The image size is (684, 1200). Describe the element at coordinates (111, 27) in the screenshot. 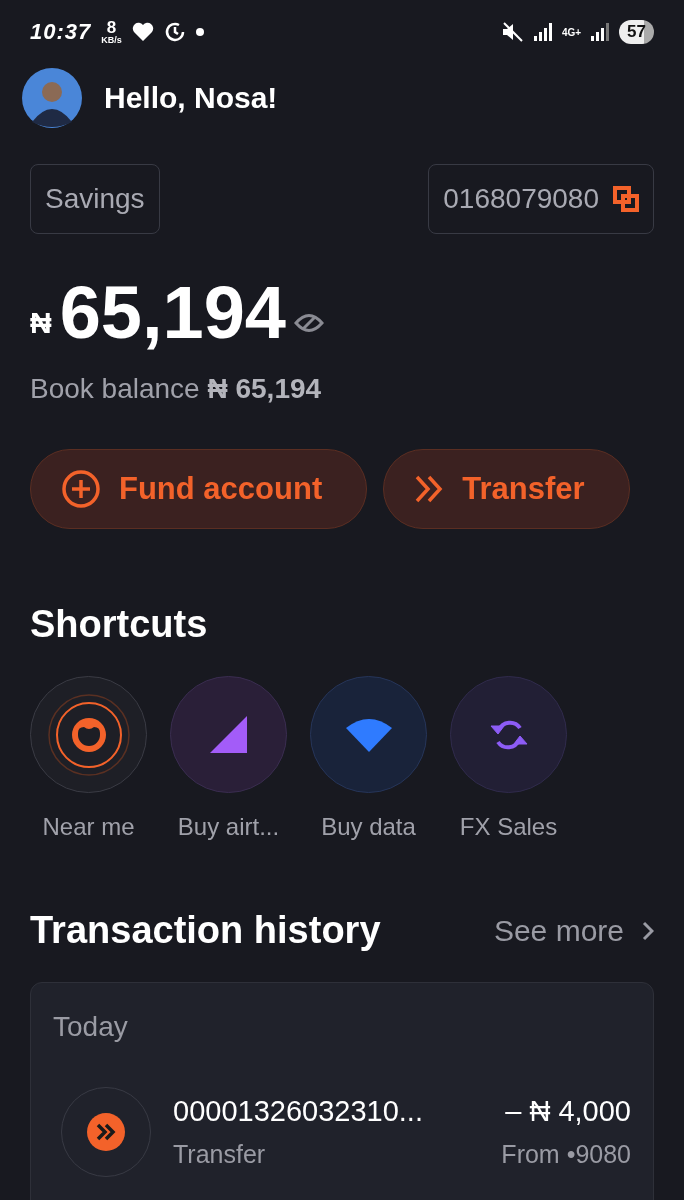

I see `network-speed: 8` at that location.